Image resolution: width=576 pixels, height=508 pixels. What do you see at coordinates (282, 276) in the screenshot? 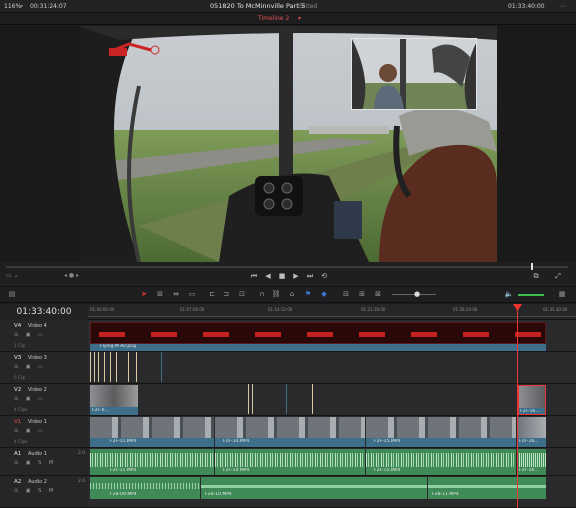
I see `stop-icon: ■` at bounding box center [282, 276].